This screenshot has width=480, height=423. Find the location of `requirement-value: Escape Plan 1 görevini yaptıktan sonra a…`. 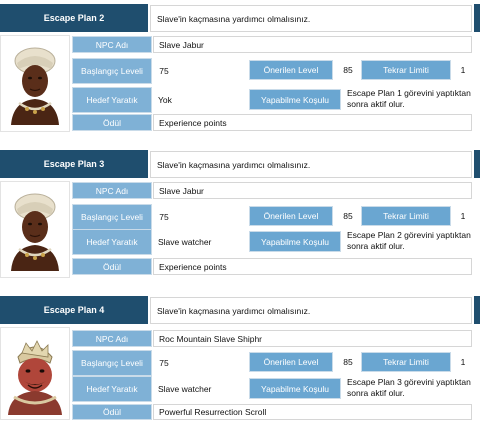

requirement-value: Escape Plan 1 görevini yaptıktan sonra a… is located at coordinates (408, 99).